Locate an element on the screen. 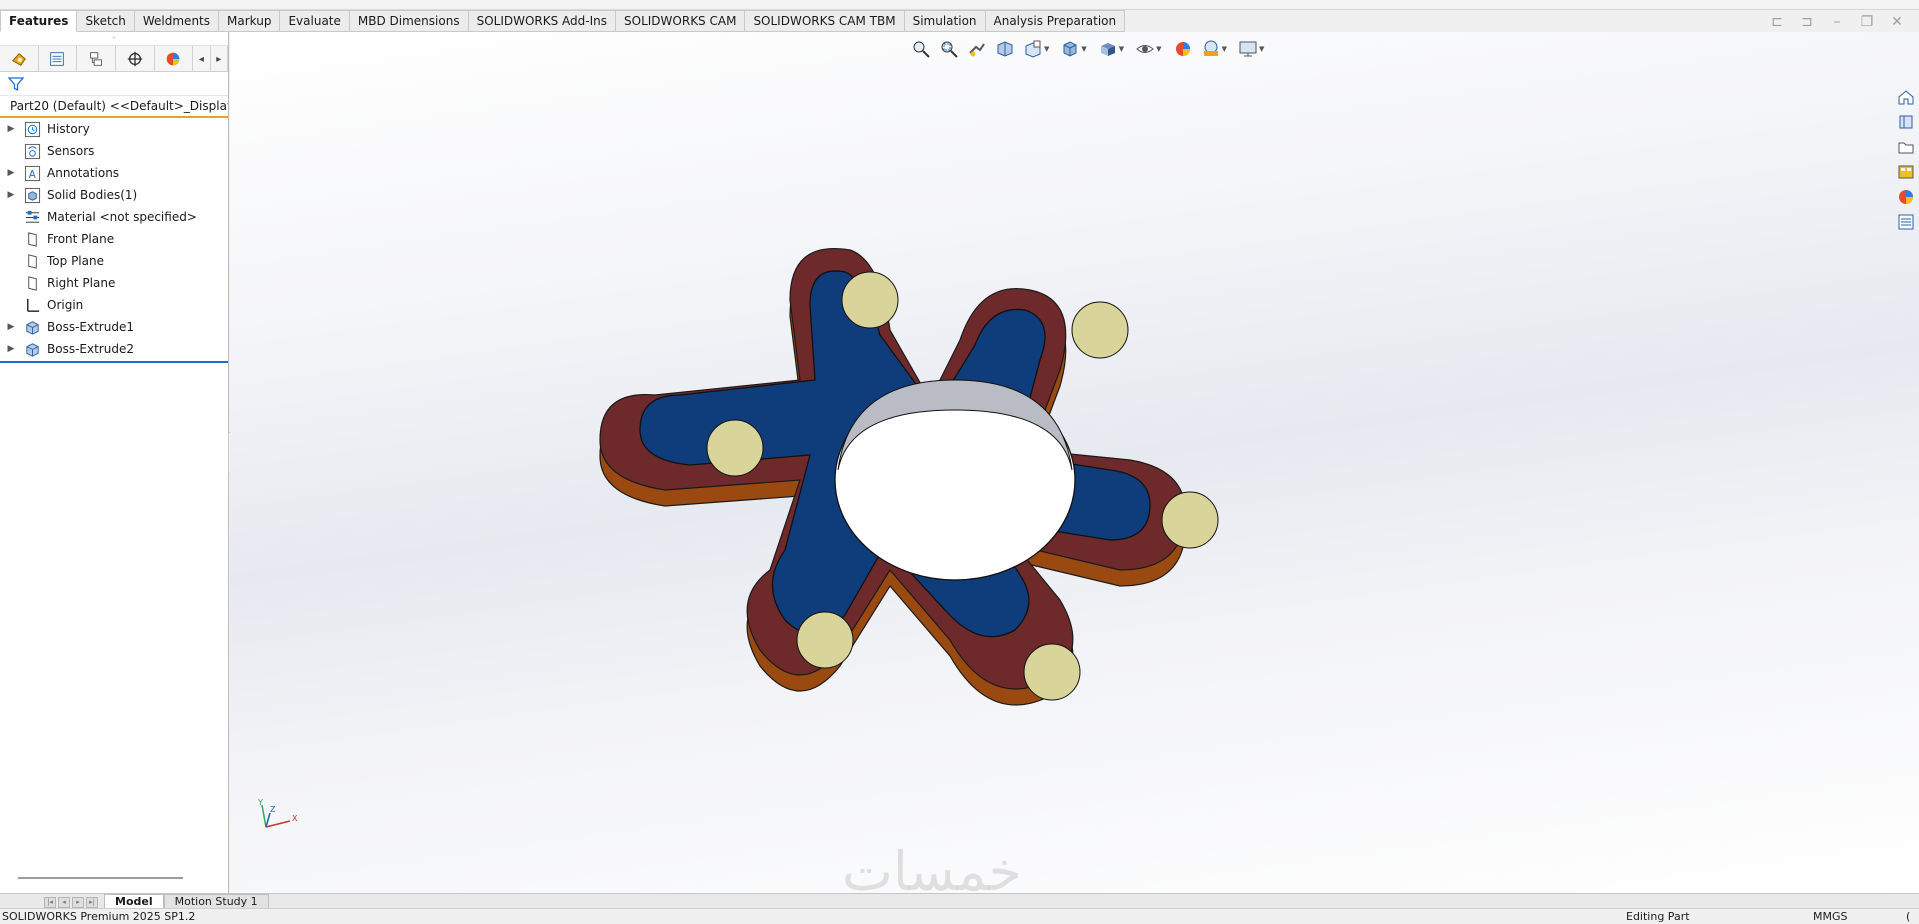 This screenshot has width=1919, height=924. tree-item-right-plane: Right Plane is located at coordinates (114, 283).